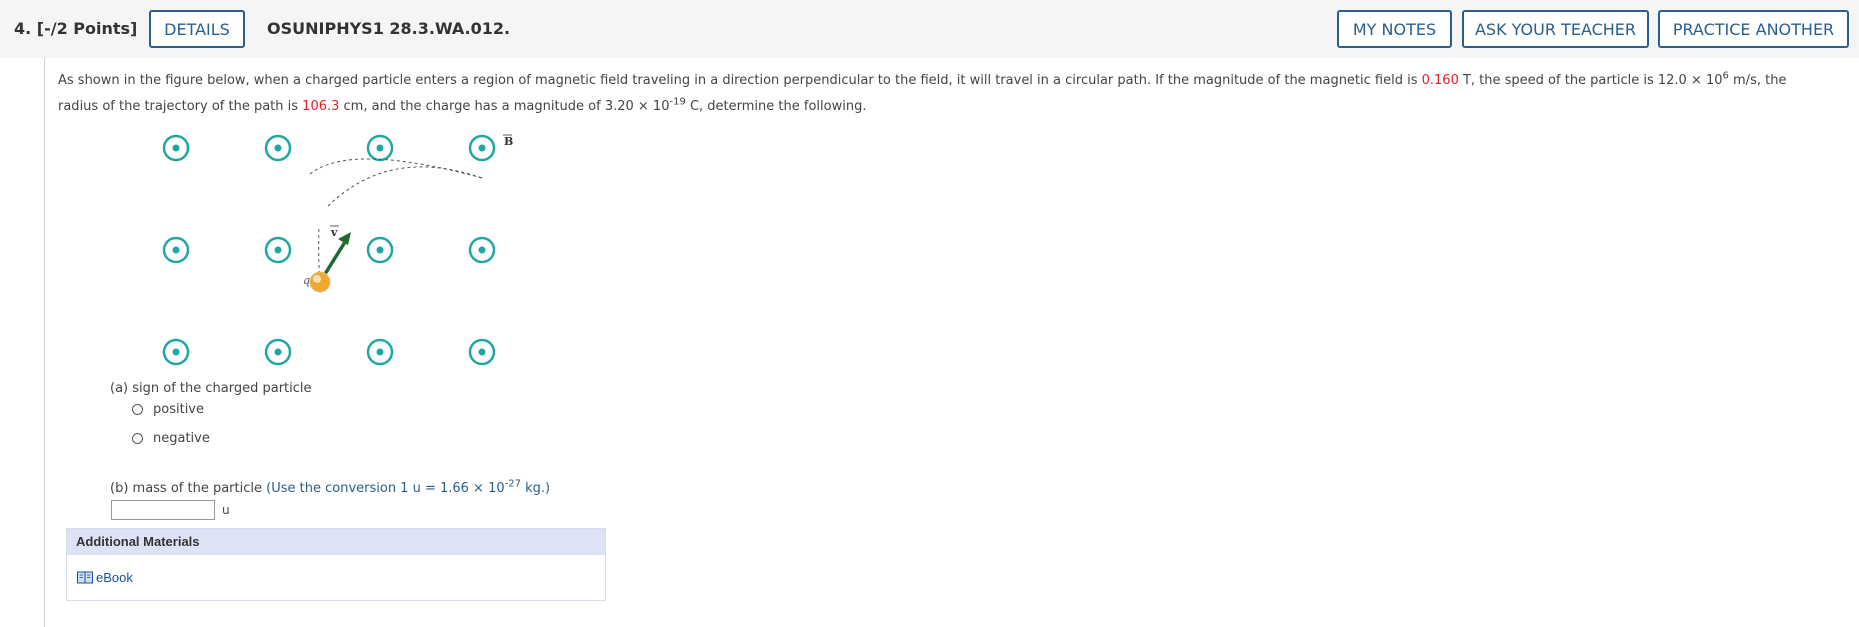 The height and width of the screenshot is (627, 1859). What do you see at coordinates (44, 342) in the screenshot?
I see `content-border` at bounding box center [44, 342].